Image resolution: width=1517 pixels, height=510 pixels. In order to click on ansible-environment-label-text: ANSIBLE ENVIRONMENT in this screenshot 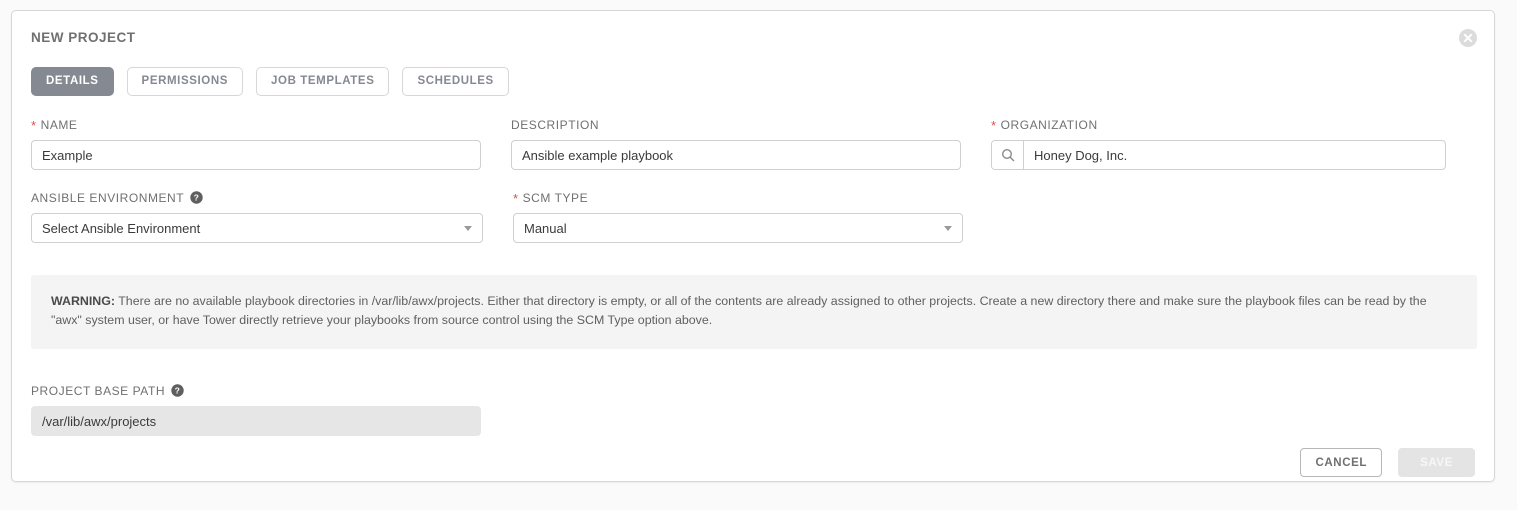, I will do `click(108, 197)`.